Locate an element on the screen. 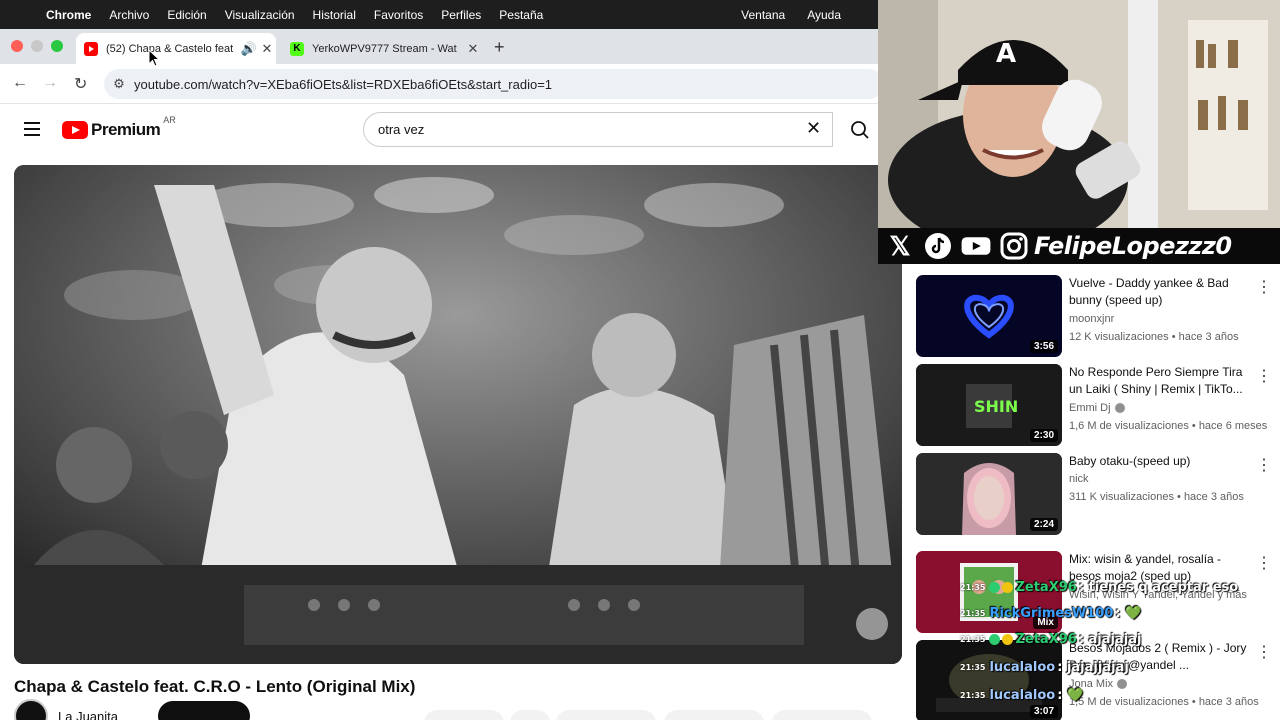 This screenshot has height=720, width=1280. upload-age: hace 6 meses is located at coordinates (1233, 426).